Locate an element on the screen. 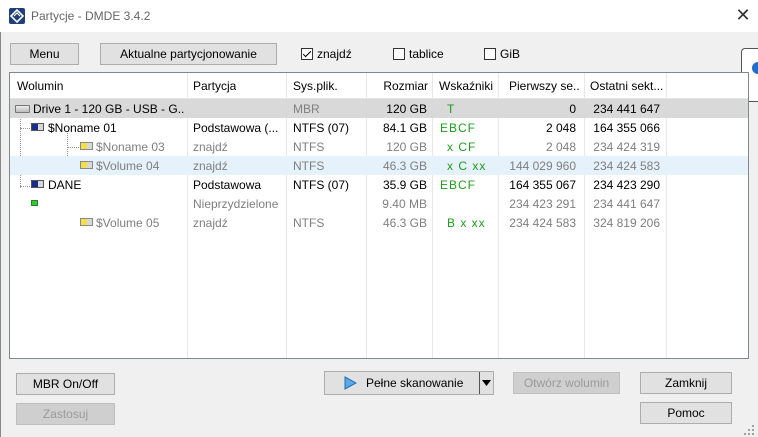 The height and width of the screenshot is (437, 758). cell-last-sector: 234 424 319 is located at coordinates (626, 147).